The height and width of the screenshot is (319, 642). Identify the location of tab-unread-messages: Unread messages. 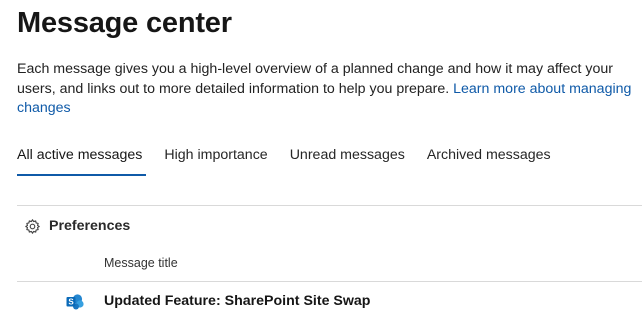
(347, 156).